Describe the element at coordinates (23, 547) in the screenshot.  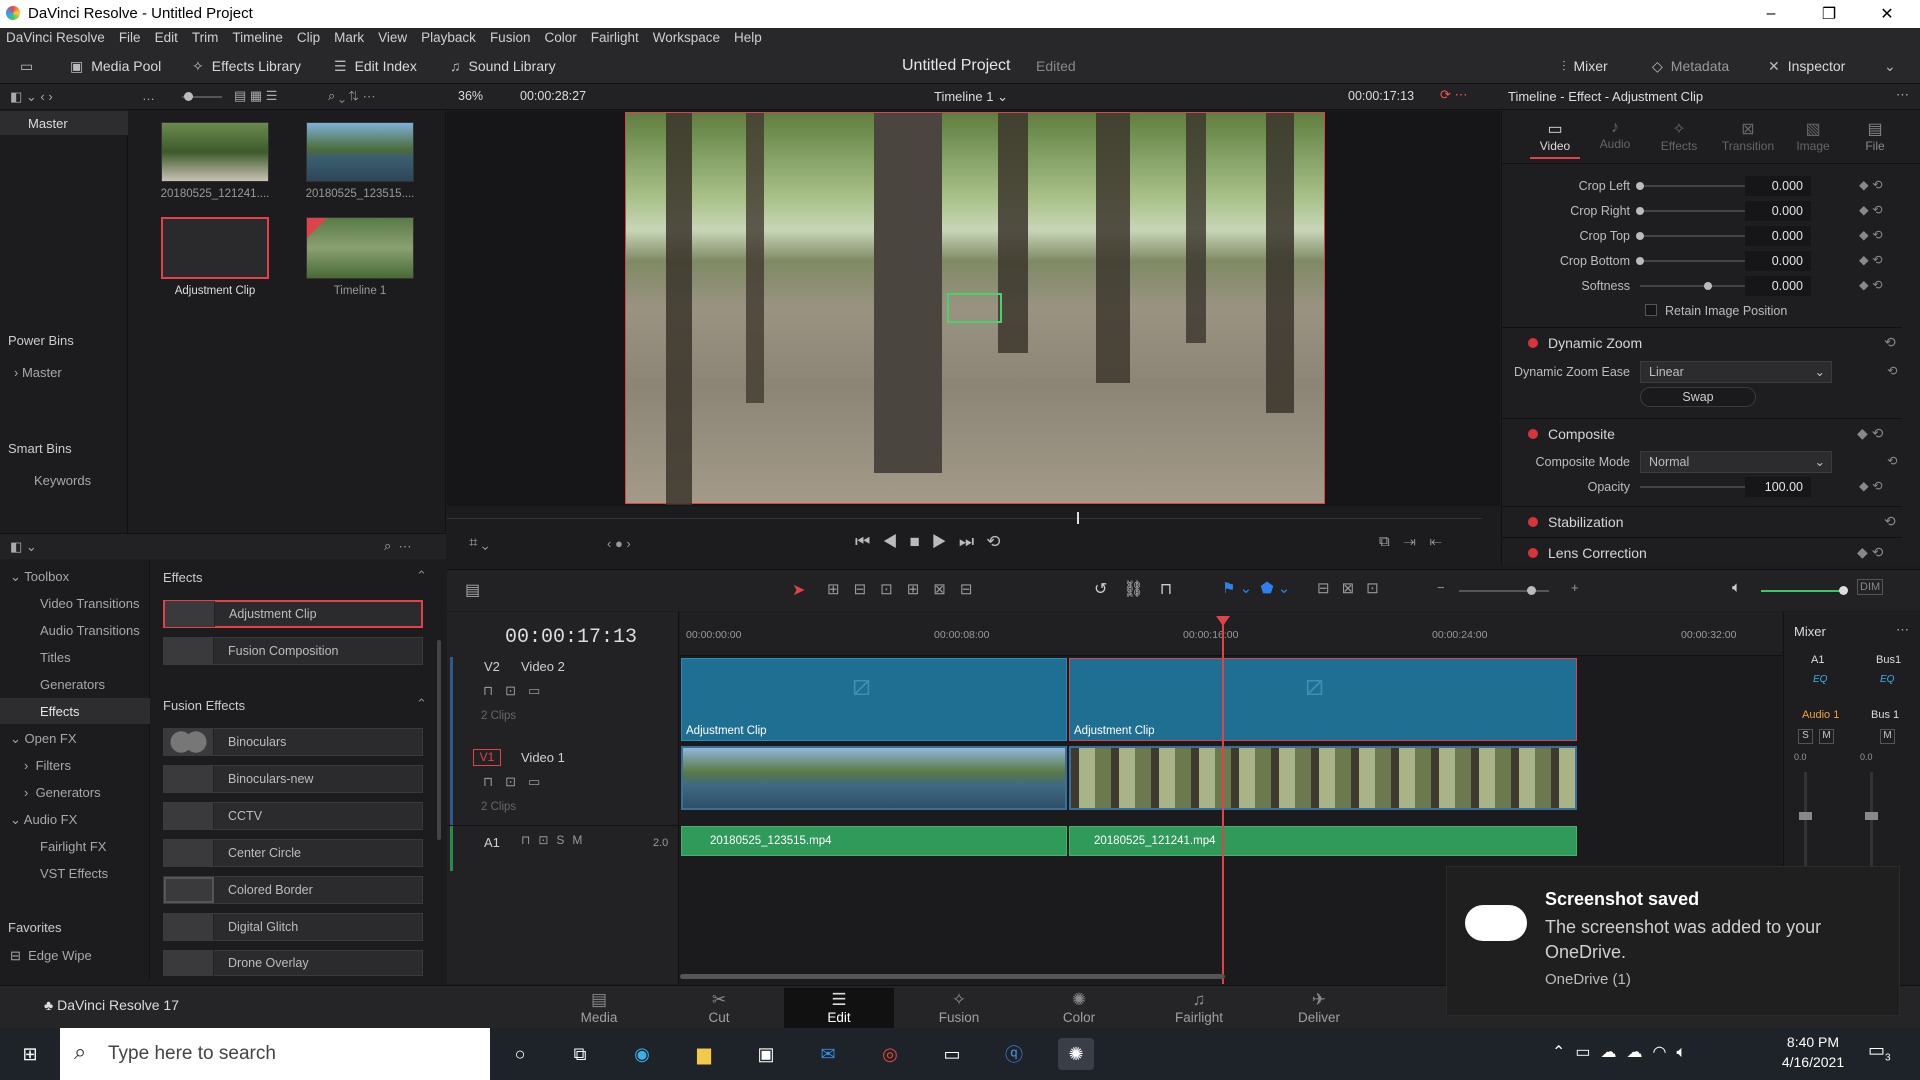
I see `effects-sidebar-toggle-icon: ◧ ⌄` at that location.